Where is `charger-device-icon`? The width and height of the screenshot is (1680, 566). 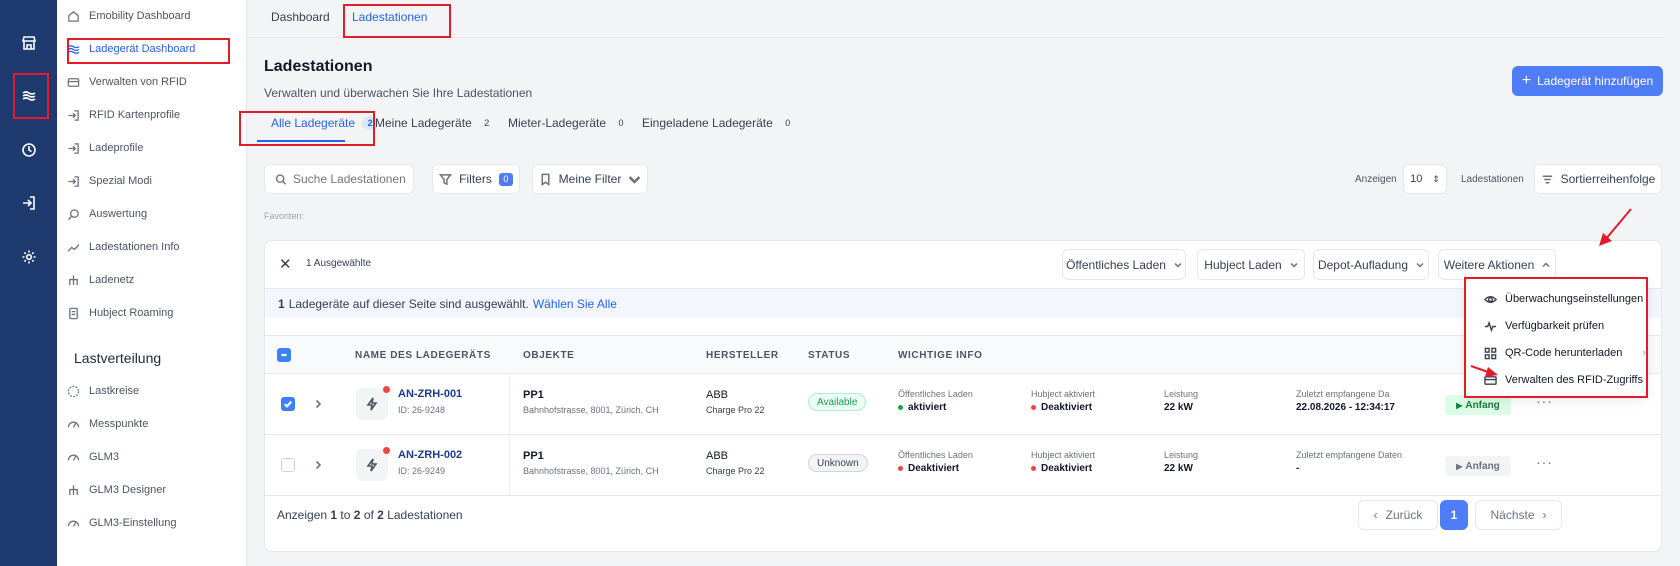
charger-device-icon is located at coordinates (373, 403).